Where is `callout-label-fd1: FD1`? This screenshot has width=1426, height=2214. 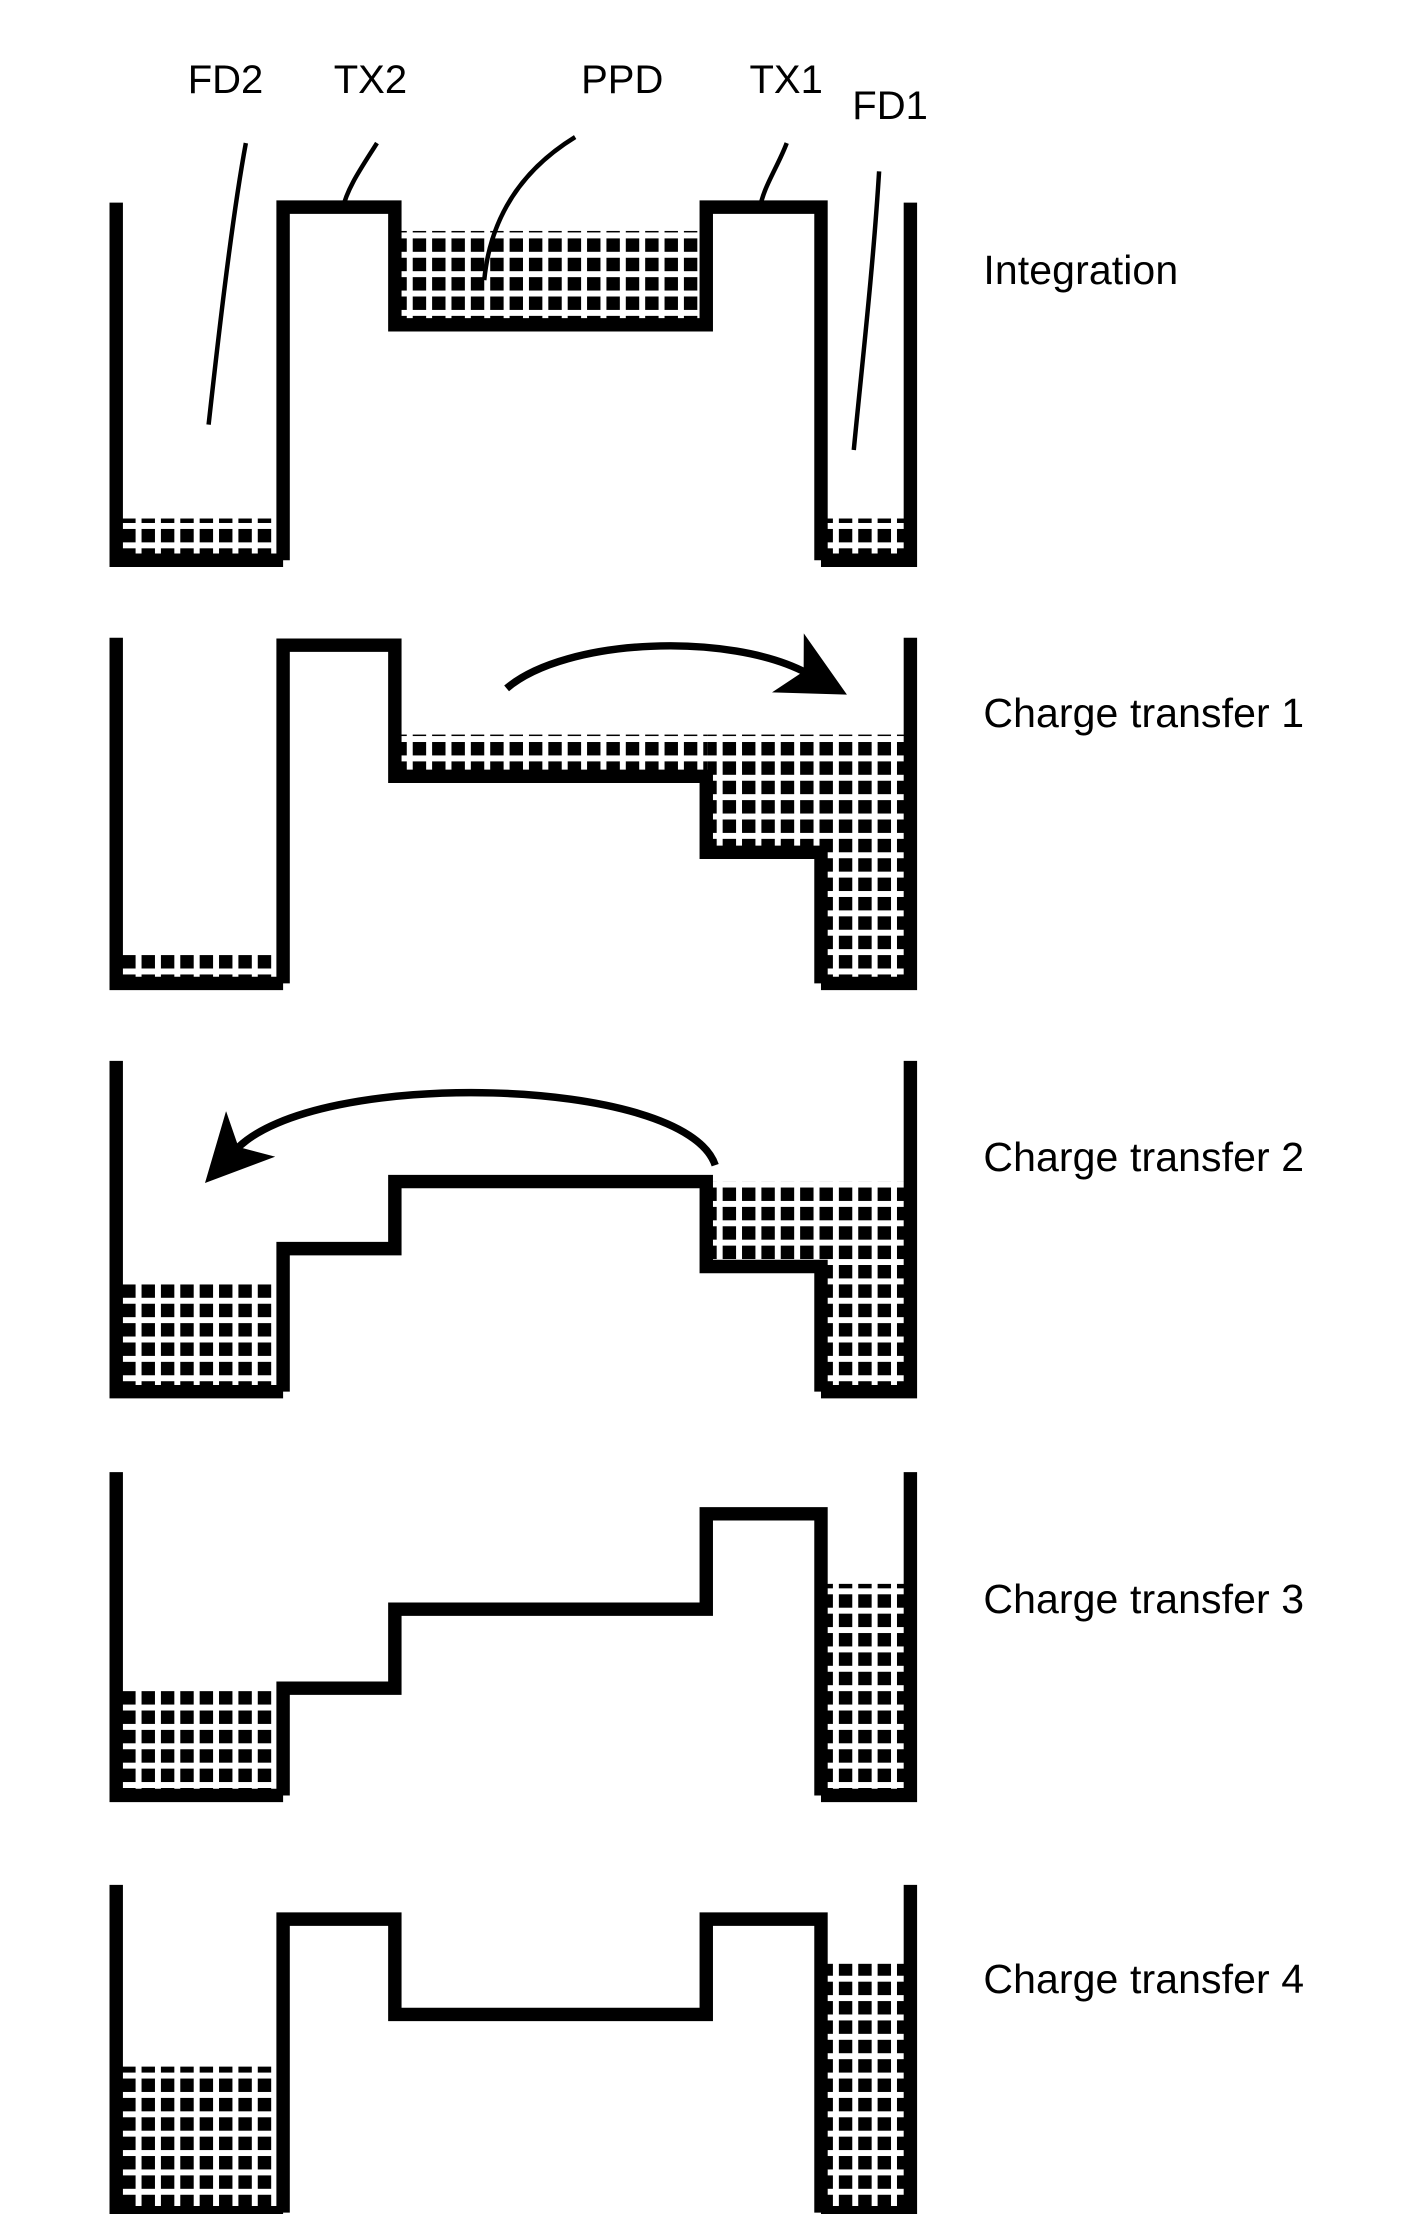 callout-label-fd1: FD1 is located at coordinates (890, 106).